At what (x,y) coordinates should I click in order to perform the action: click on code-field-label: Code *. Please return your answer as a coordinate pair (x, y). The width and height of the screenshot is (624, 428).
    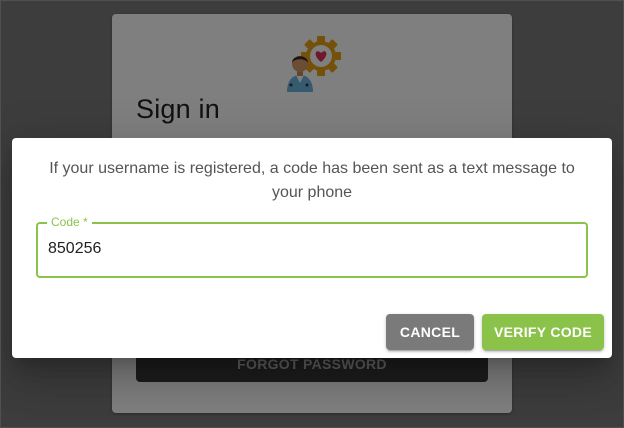
    Looking at the image, I should click on (69, 222).